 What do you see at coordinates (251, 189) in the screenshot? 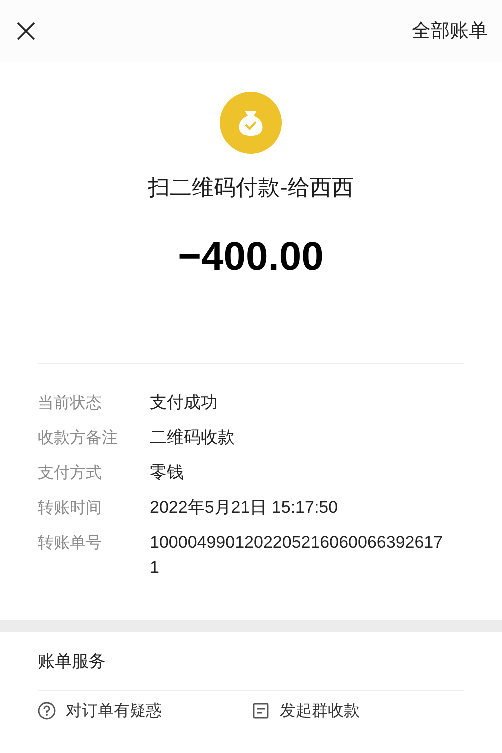
I see `payment-title: 扫二维码付款-给西西` at bounding box center [251, 189].